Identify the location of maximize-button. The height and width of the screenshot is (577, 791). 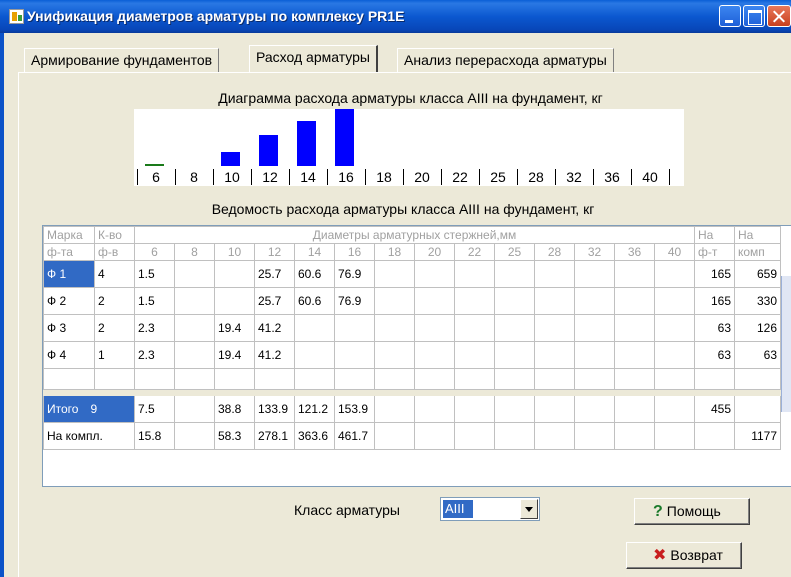
(754, 16).